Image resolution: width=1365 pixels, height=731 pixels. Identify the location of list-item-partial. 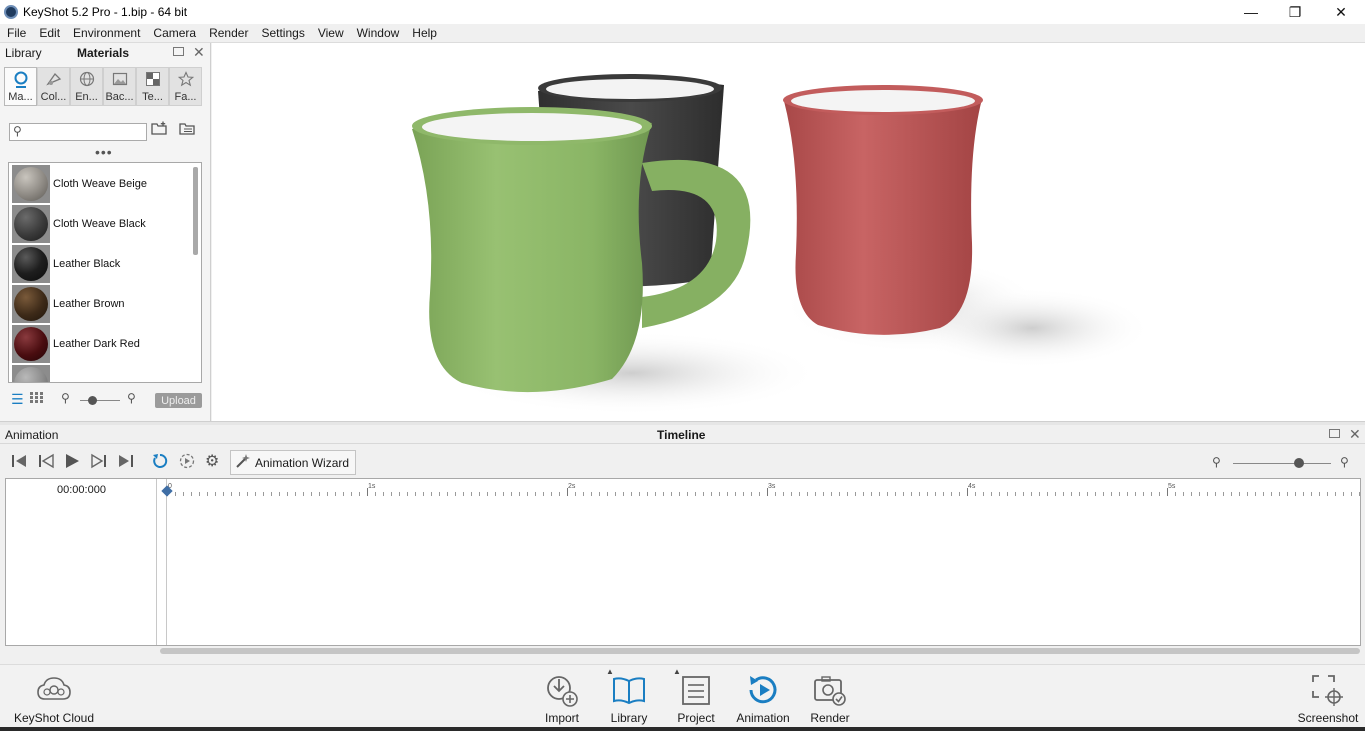
(101, 373).